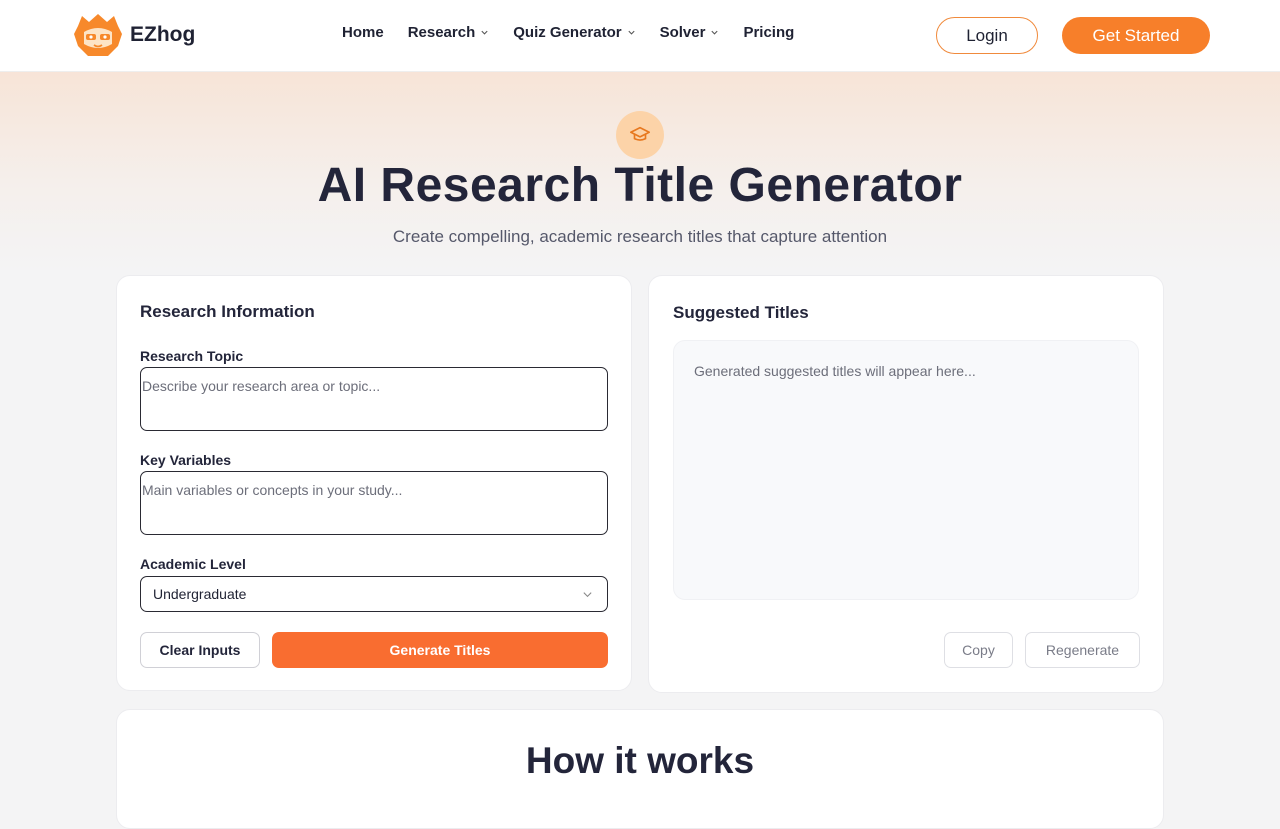  I want to click on how-it-works-title: How it works, so click(640, 760).